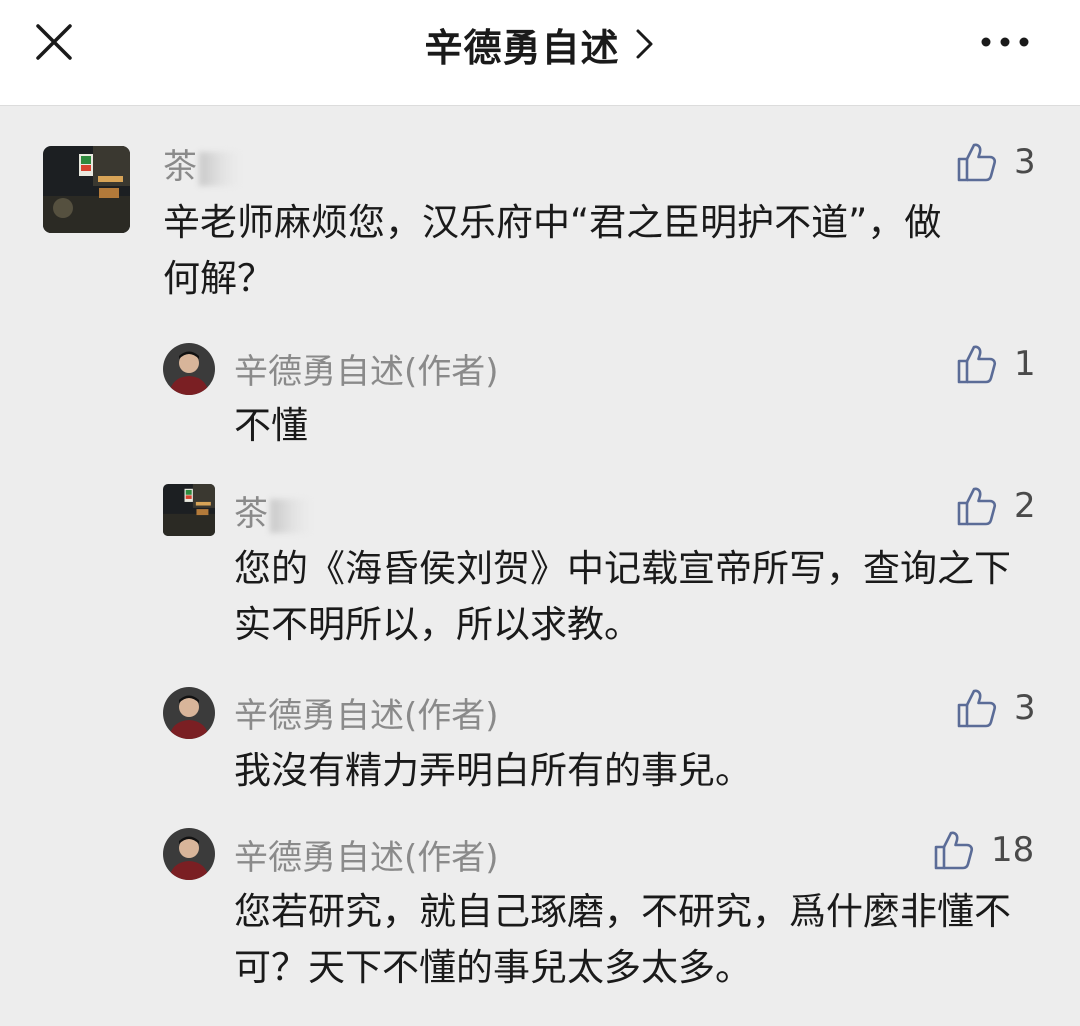 This screenshot has width=1080, height=1026. What do you see at coordinates (983, 850) in the screenshot?
I see `like-button: 18` at bounding box center [983, 850].